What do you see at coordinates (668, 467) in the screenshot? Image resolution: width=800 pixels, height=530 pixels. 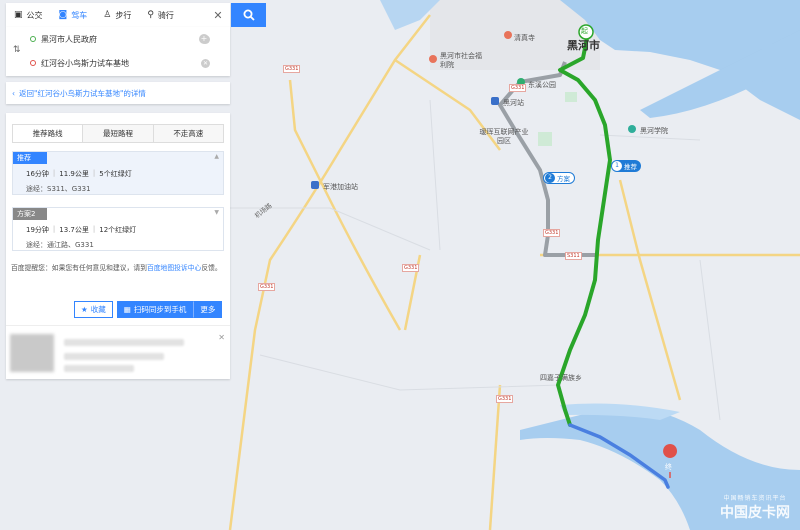 I see `end-badge: 终` at bounding box center [668, 467].